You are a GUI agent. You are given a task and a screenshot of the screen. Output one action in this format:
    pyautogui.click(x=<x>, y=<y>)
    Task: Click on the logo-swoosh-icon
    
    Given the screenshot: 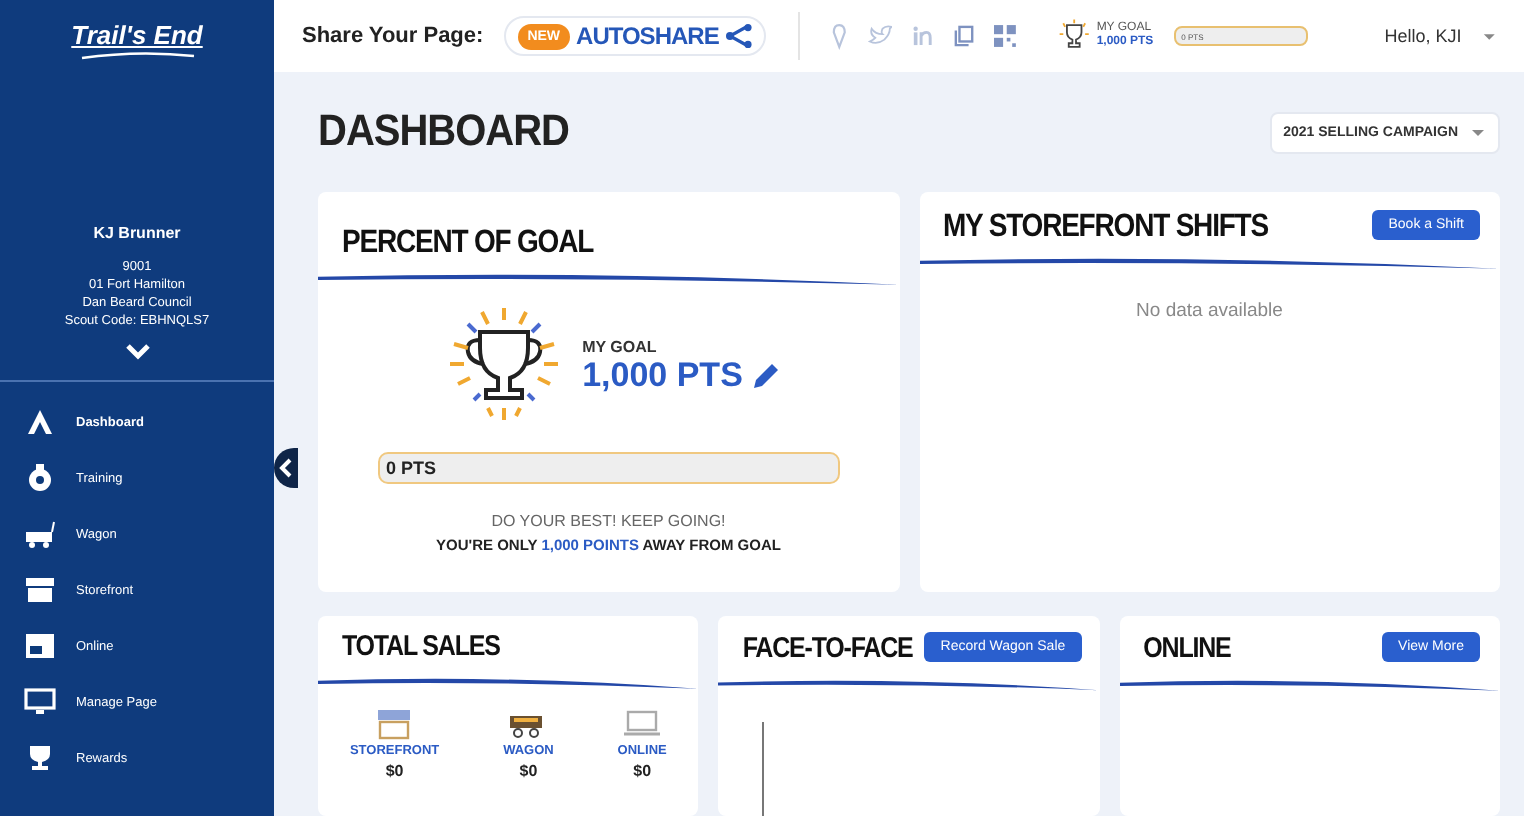 What is the action you would take?
    pyautogui.click(x=137, y=56)
    